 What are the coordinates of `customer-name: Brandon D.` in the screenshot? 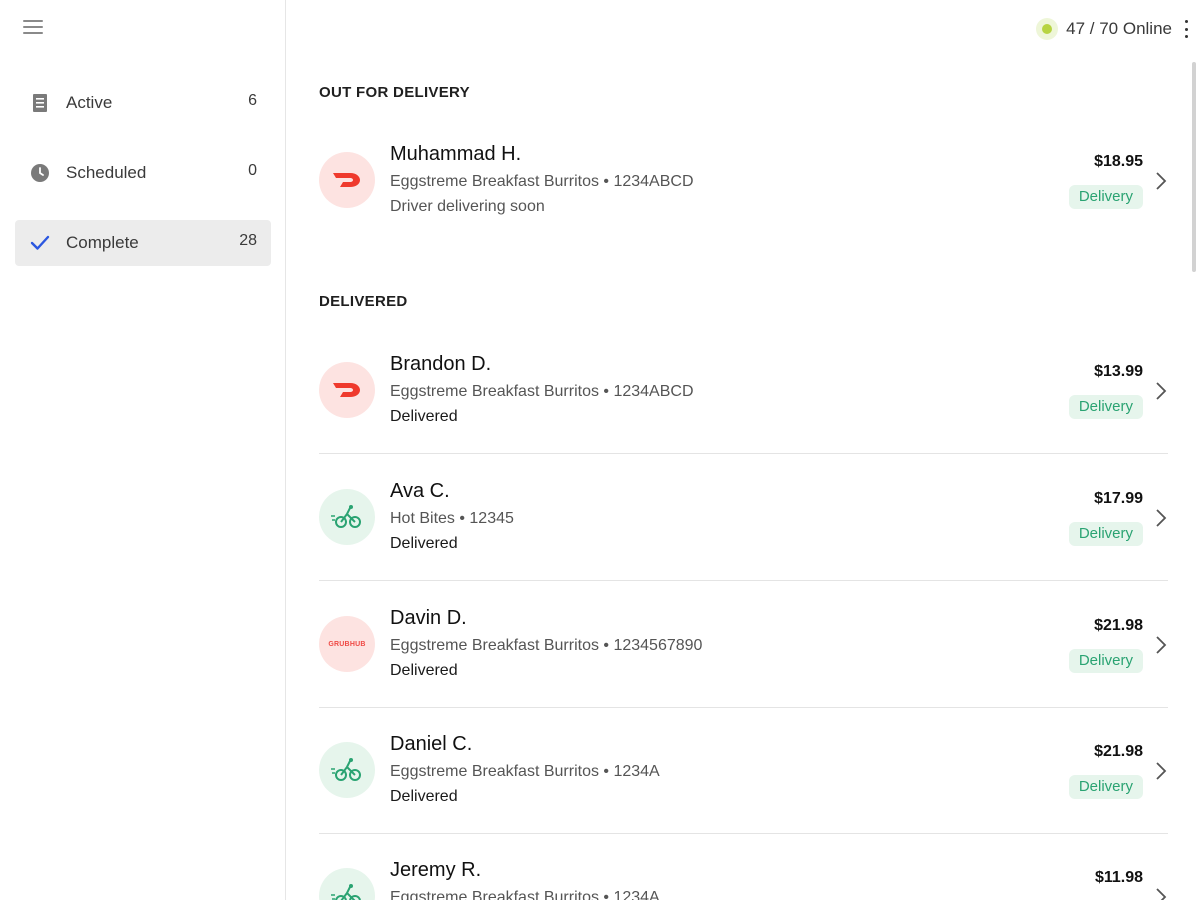 It's located at (441, 364).